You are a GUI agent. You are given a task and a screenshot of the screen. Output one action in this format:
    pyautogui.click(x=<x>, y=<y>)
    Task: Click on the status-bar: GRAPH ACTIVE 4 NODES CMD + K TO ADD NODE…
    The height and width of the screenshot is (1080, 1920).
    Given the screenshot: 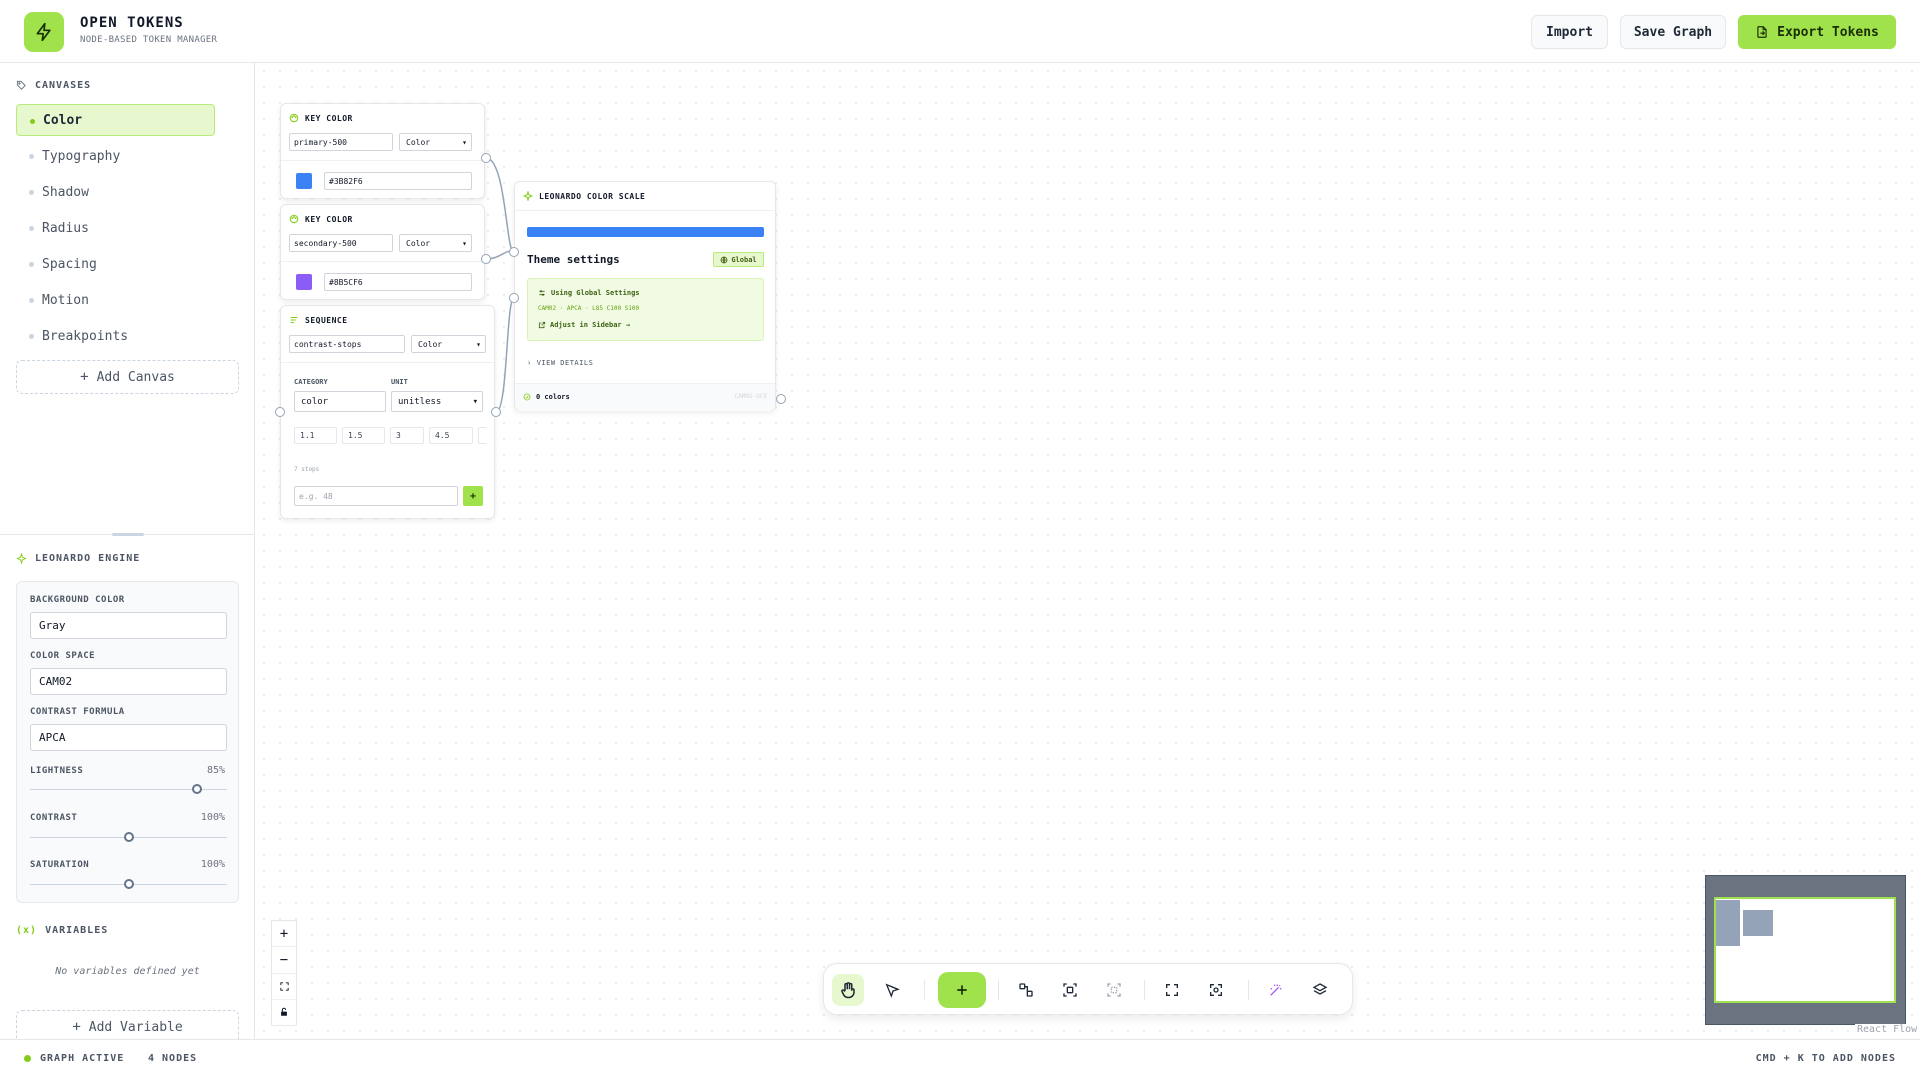 What is the action you would take?
    pyautogui.click(x=960, y=1059)
    